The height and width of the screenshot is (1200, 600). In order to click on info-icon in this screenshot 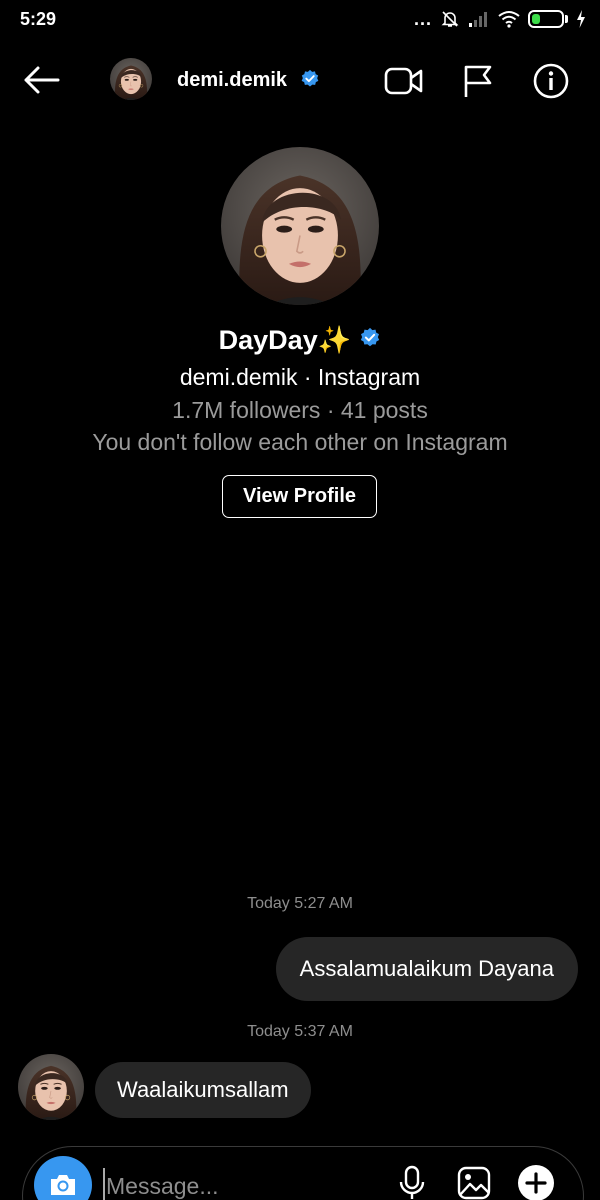, I will do `click(551, 81)`.